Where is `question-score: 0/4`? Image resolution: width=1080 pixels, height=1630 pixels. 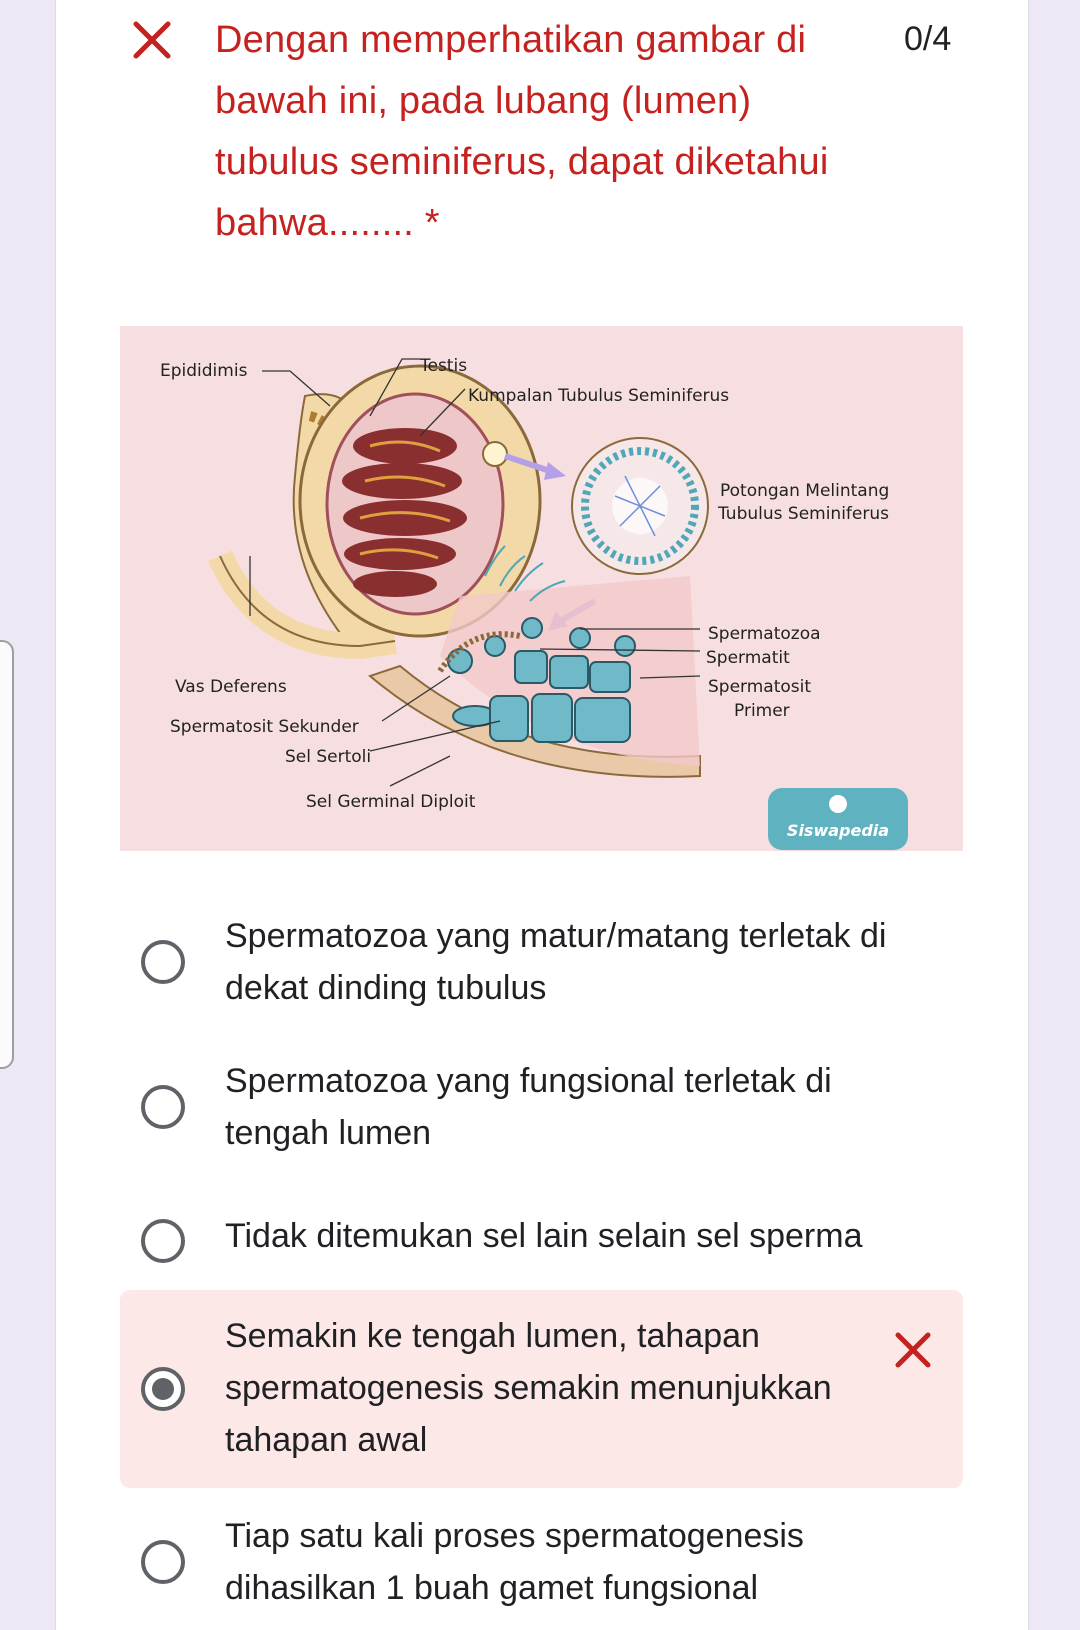 question-score: 0/4 is located at coordinates (928, 39).